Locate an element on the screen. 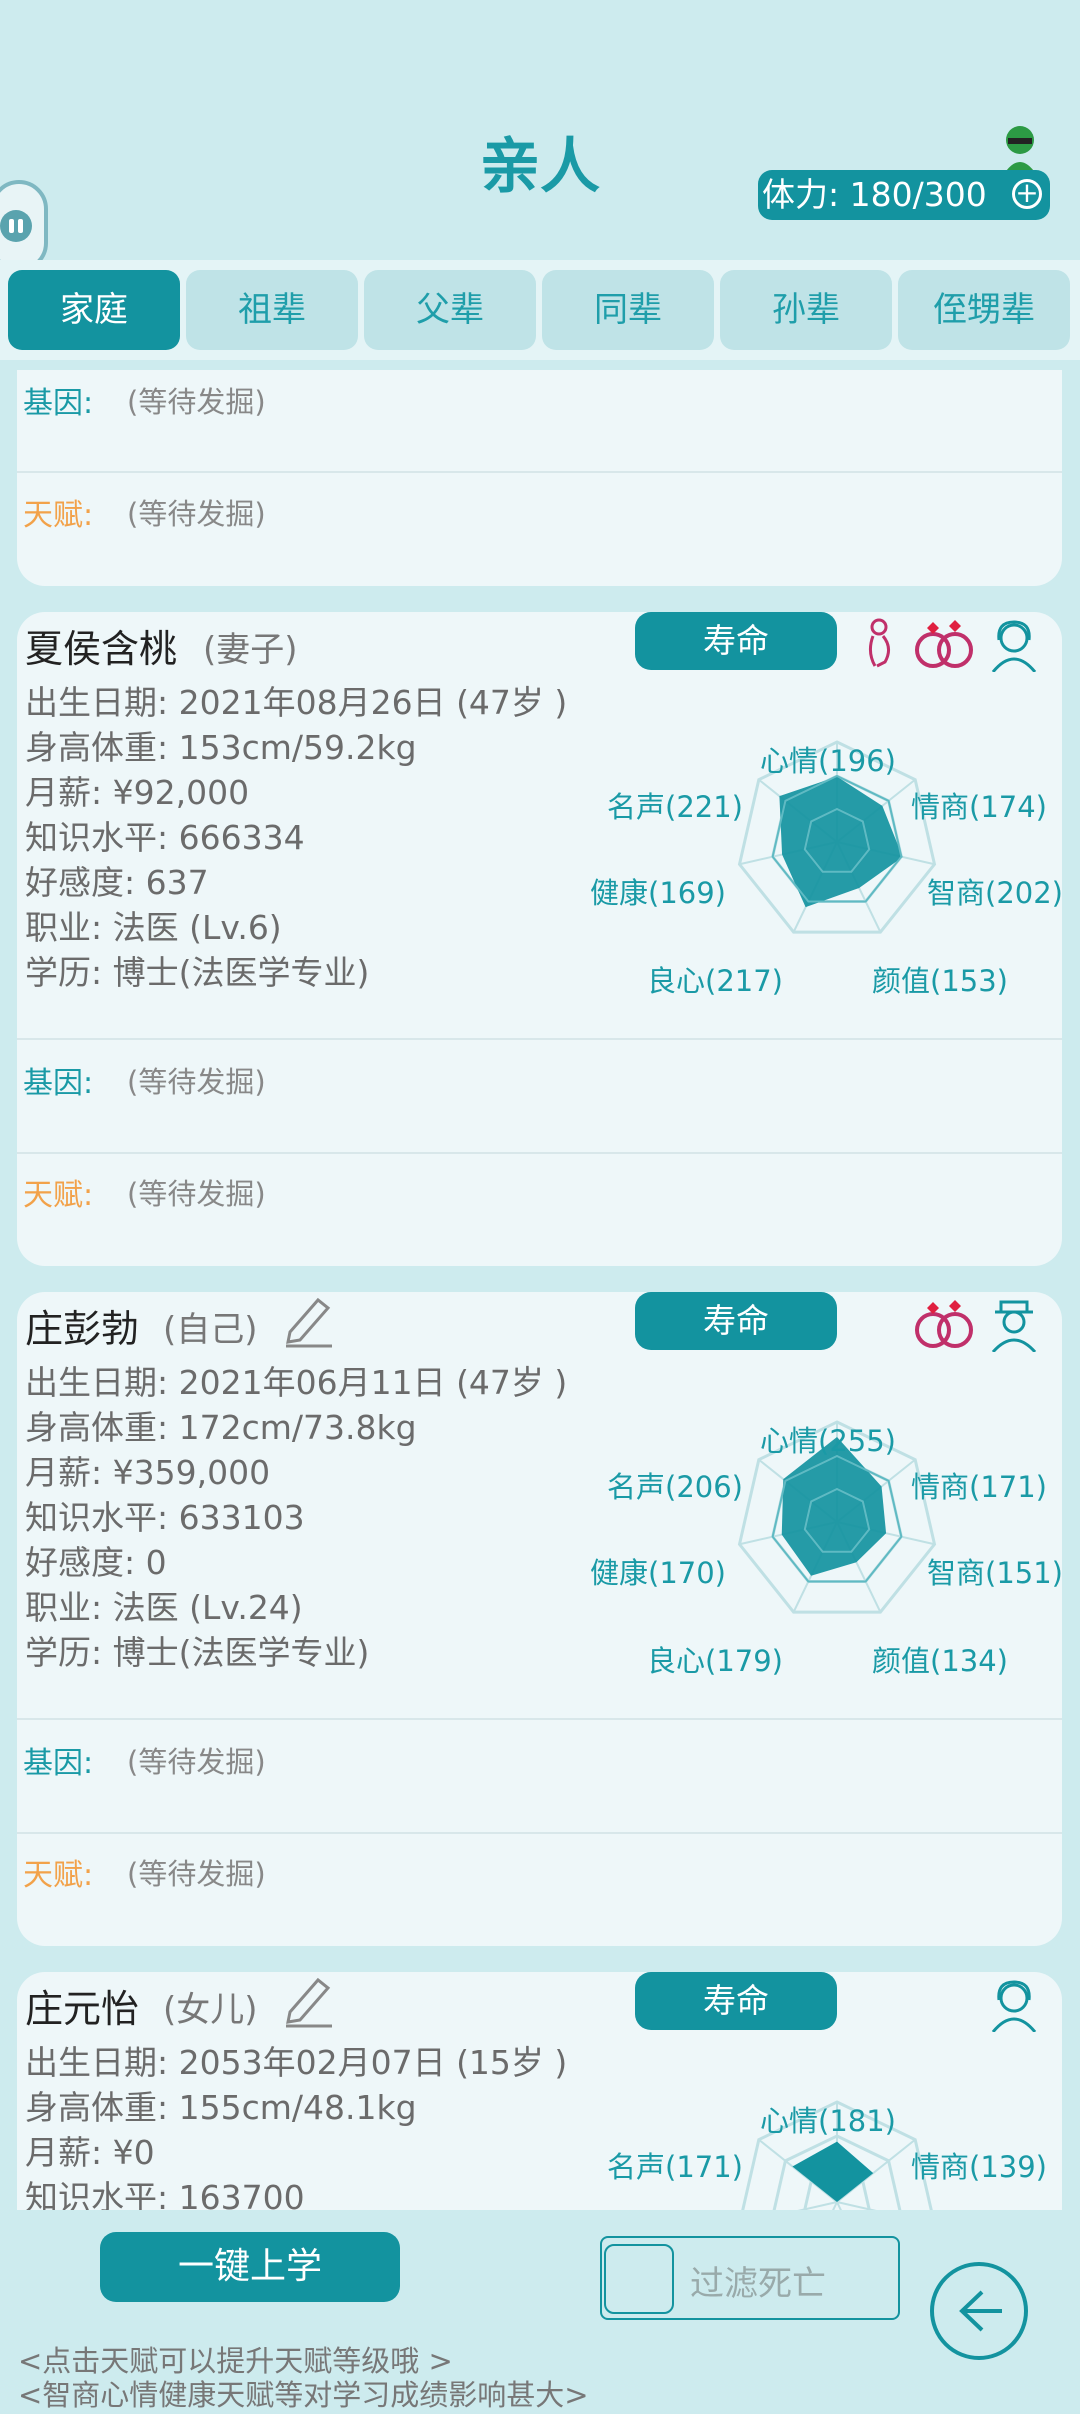 The width and height of the screenshot is (1080, 2414). radar-label-eq: 情商(139) is located at coordinates (979, 2167).